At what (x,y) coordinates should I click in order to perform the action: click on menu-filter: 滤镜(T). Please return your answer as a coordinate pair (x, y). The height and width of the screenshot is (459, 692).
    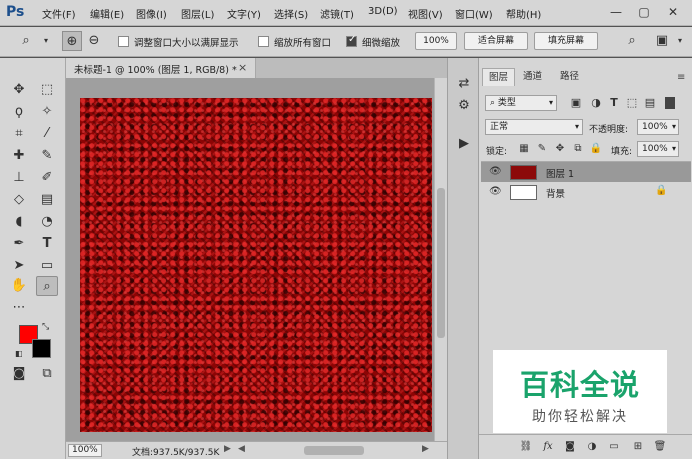
    Looking at the image, I should click on (337, 13).